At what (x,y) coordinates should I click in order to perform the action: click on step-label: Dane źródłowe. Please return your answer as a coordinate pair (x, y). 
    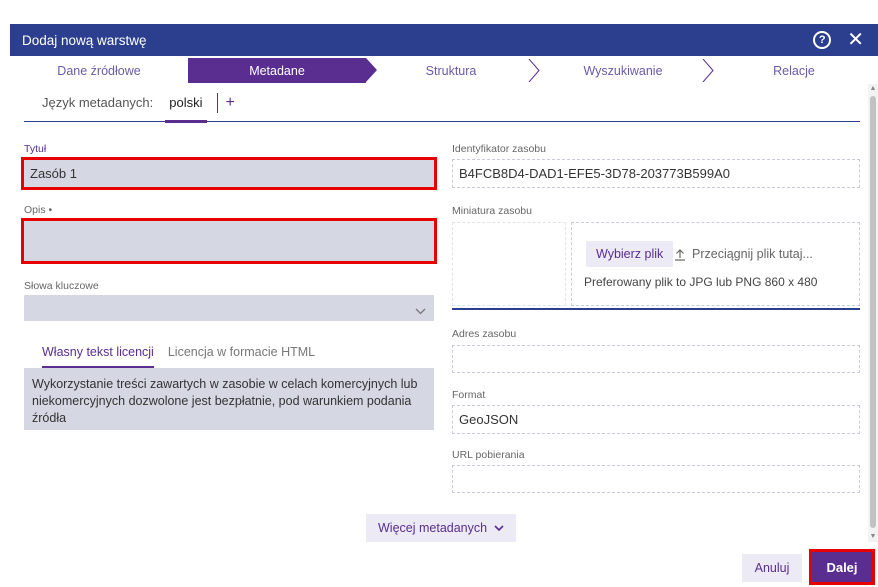
    Looking at the image, I should click on (99, 70).